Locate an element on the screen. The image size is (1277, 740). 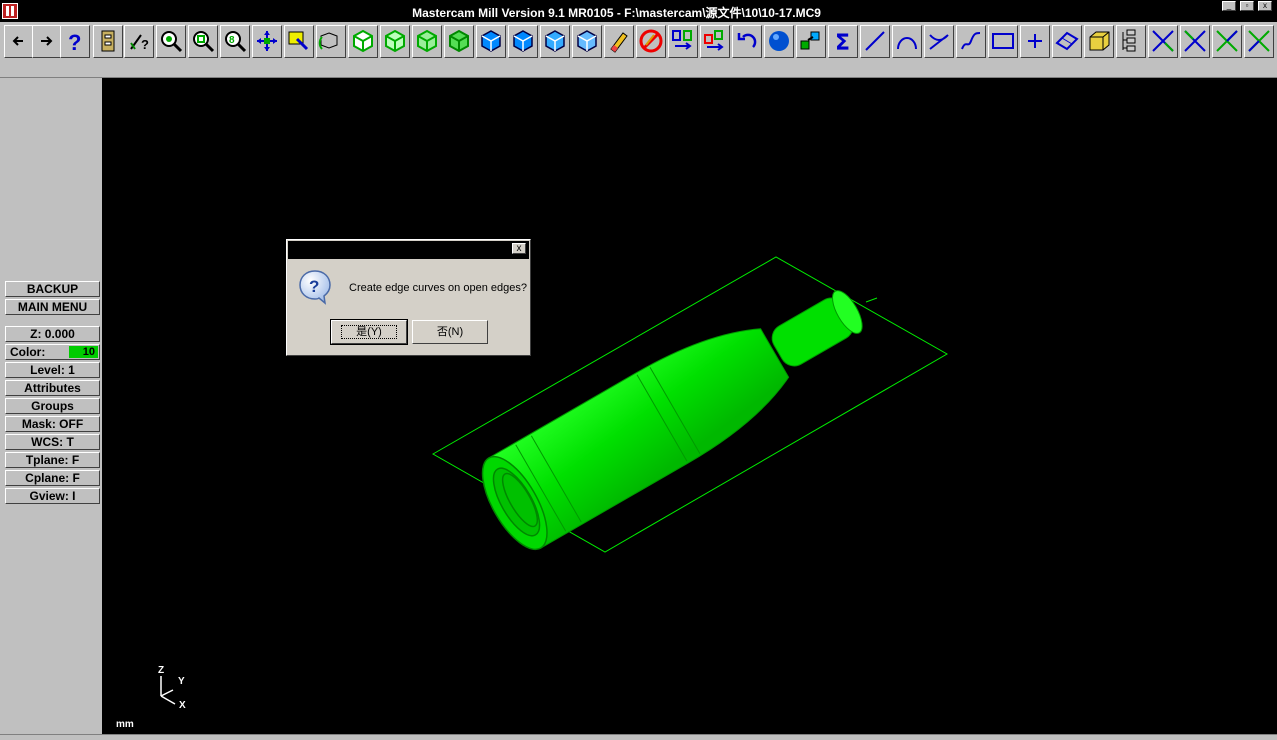
rotate-icon is located at coordinates (331, 41).